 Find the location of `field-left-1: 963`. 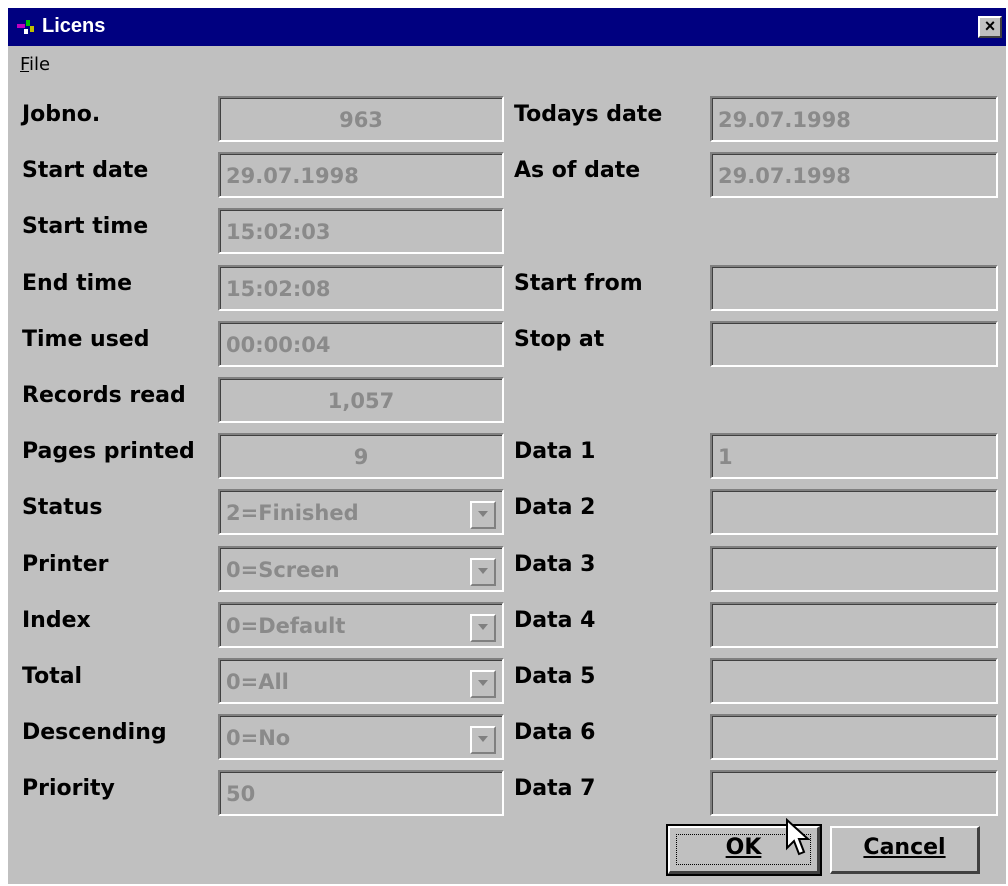

field-left-1: 963 is located at coordinates (361, 119).